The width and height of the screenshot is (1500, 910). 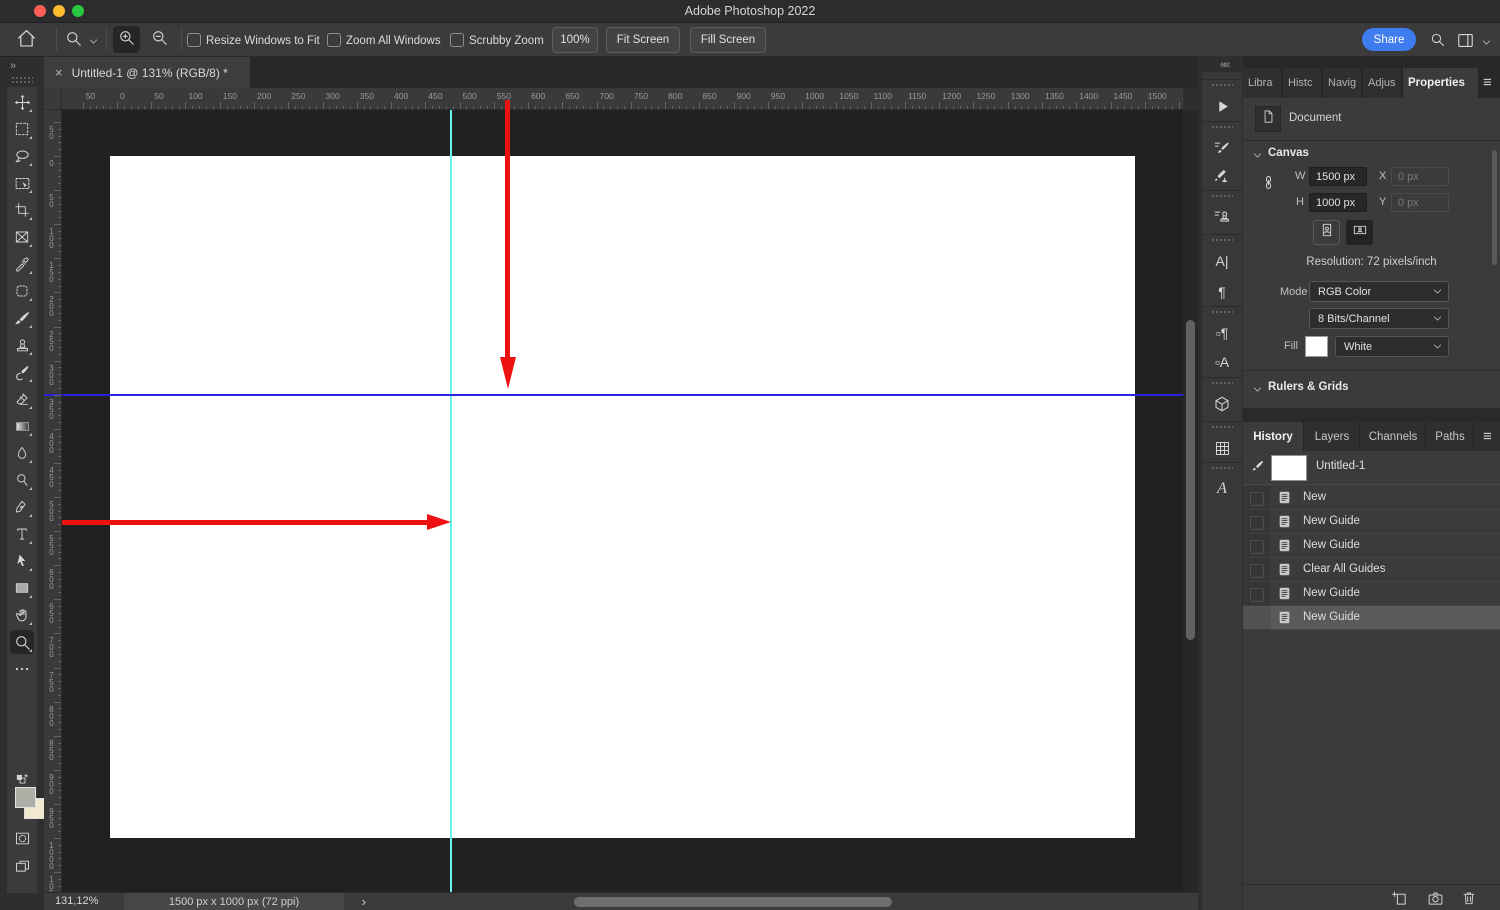 What do you see at coordinates (1288, 153) in the screenshot?
I see `canvas-section-header: Canvas` at bounding box center [1288, 153].